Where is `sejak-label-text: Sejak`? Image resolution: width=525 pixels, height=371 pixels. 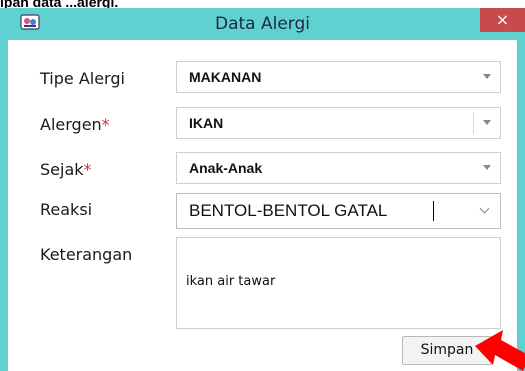
sejak-label-text: Sejak is located at coordinates (62, 169).